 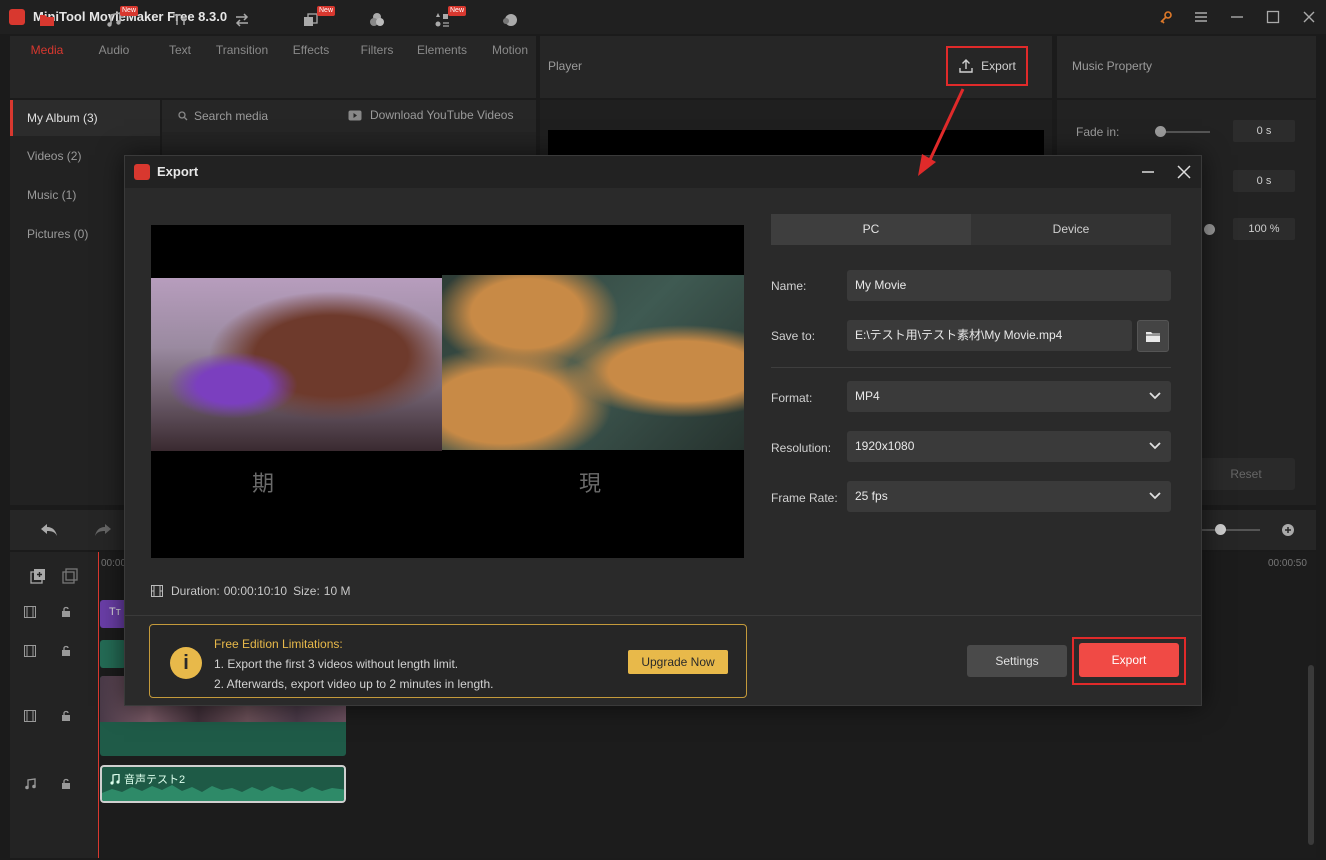 I want to click on playhead, so click(x=98, y=705).